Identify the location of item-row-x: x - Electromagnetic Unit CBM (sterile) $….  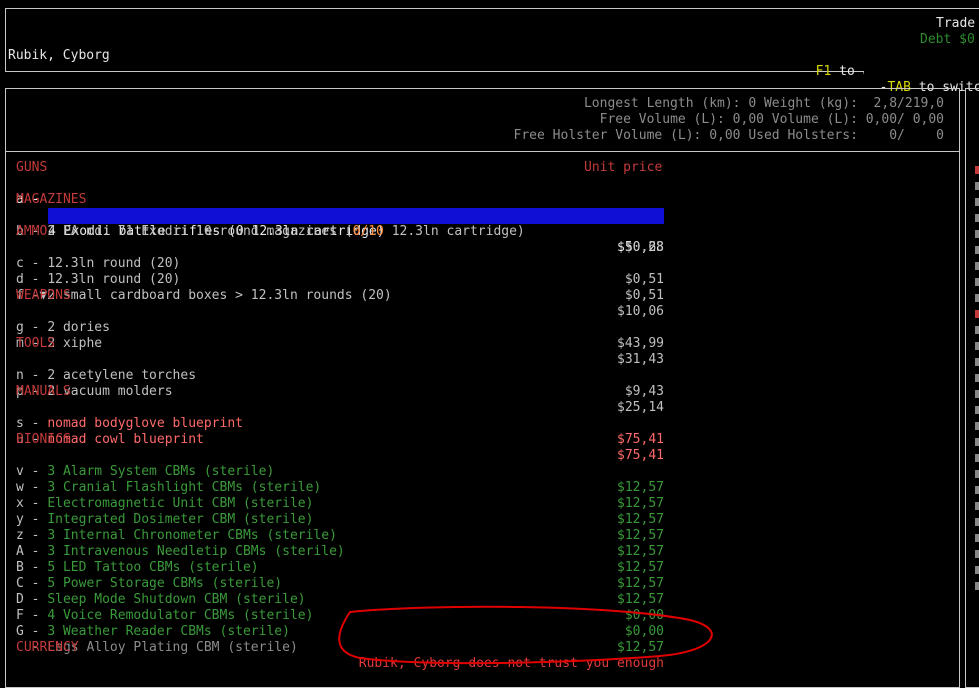
(340, 503).